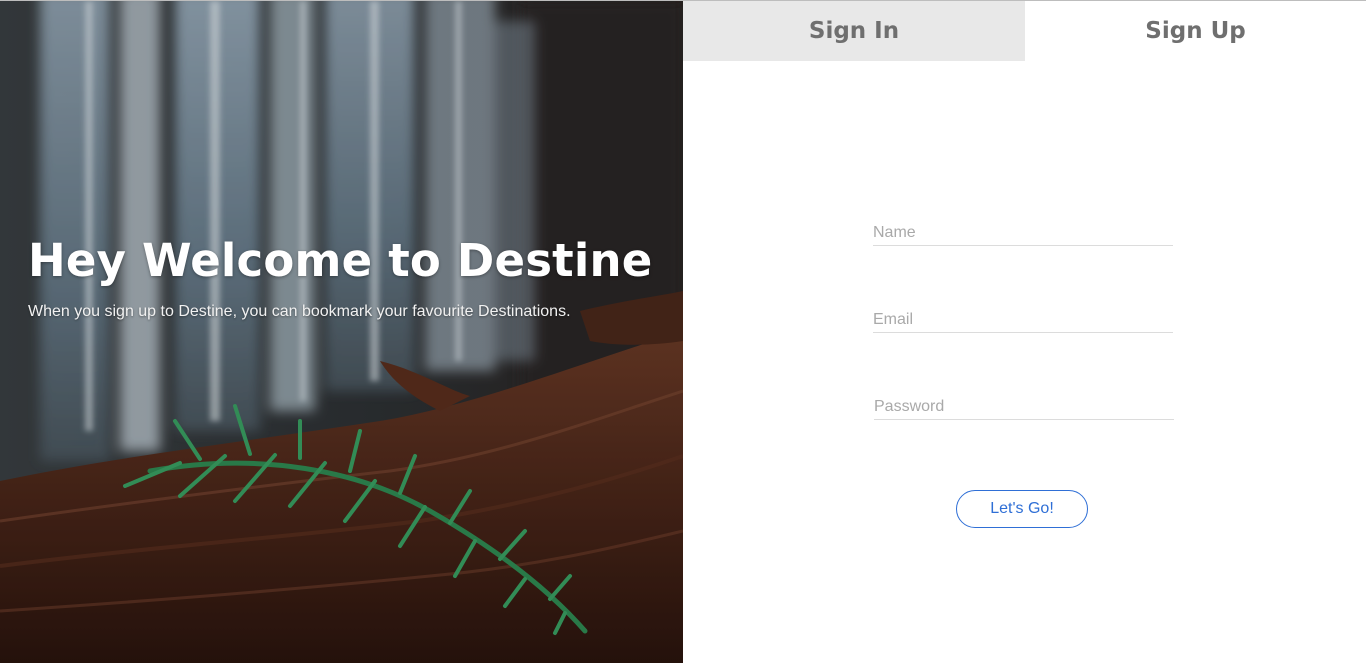 The height and width of the screenshot is (663, 1366). What do you see at coordinates (1023, 233) in the screenshot?
I see `name-field` at bounding box center [1023, 233].